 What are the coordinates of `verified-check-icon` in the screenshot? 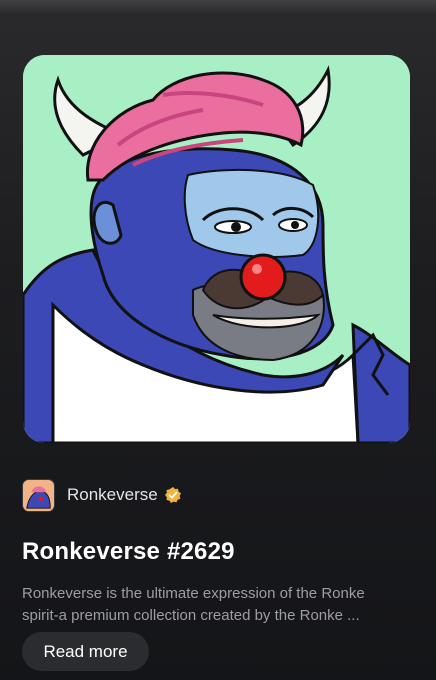 It's located at (173, 495).